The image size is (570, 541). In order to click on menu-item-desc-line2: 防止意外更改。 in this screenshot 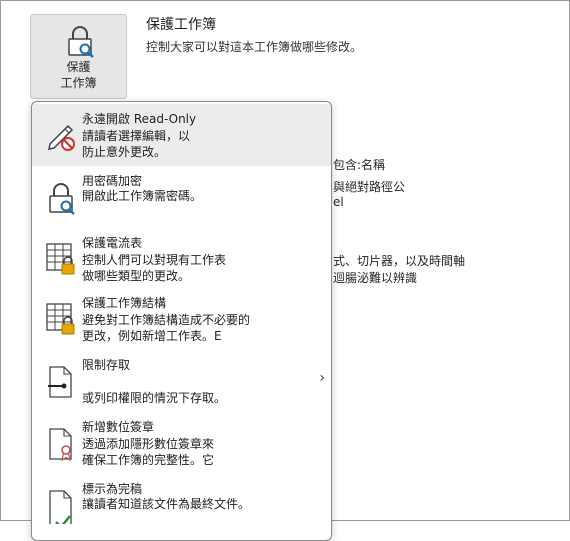, I will do `click(124, 152)`.